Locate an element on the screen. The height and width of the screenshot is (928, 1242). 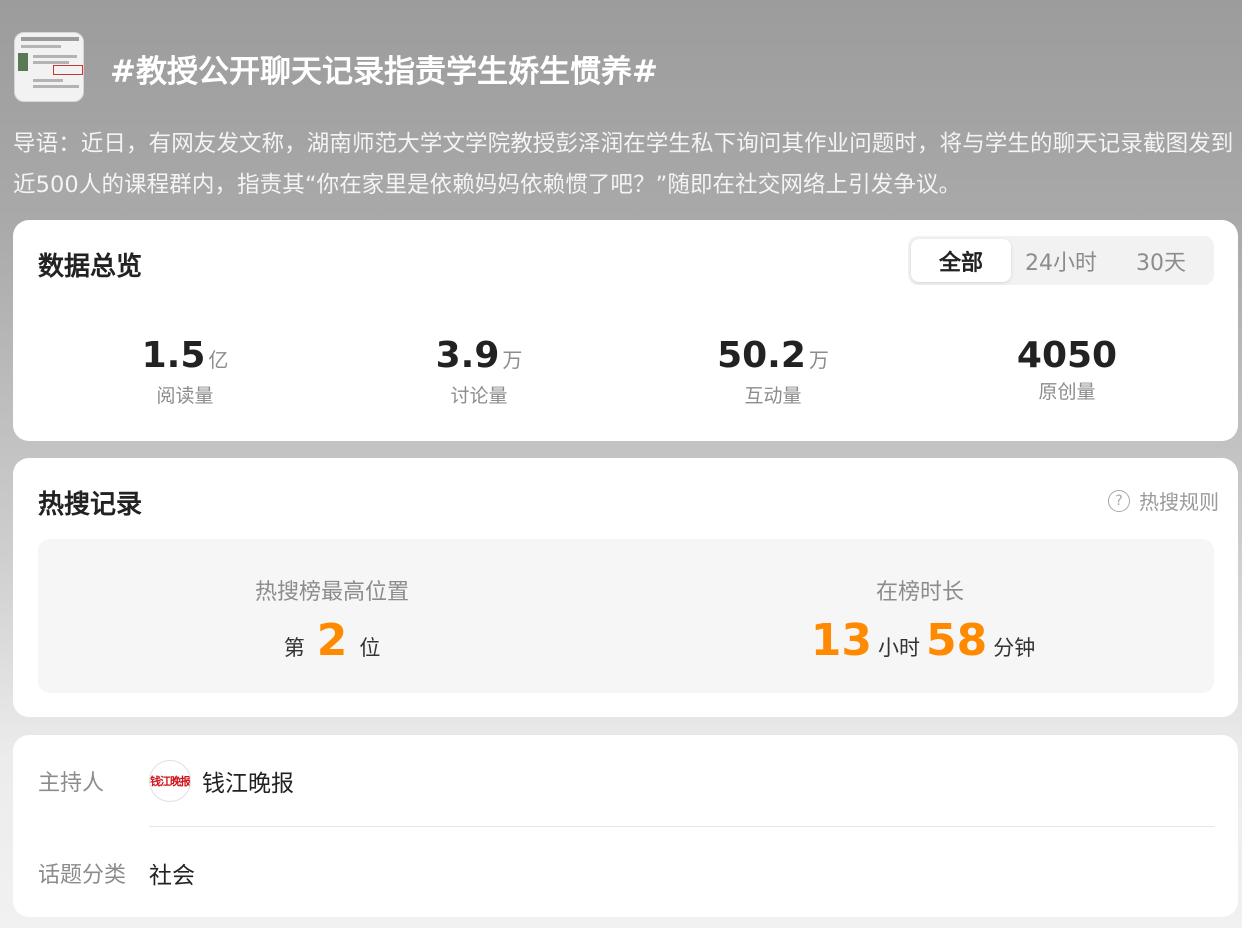
host-key: 主持人 is located at coordinates (71, 783).